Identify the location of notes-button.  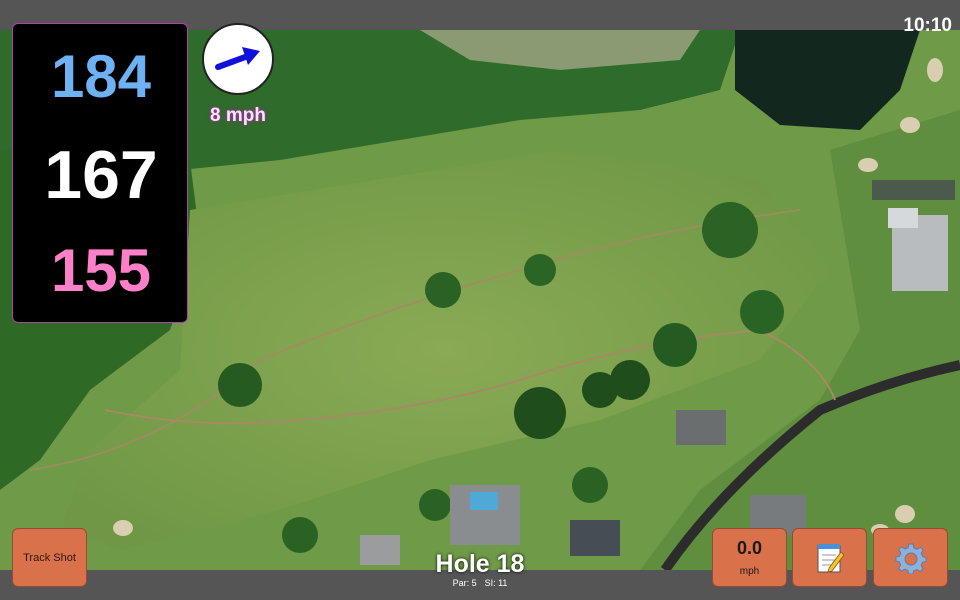
(829, 557).